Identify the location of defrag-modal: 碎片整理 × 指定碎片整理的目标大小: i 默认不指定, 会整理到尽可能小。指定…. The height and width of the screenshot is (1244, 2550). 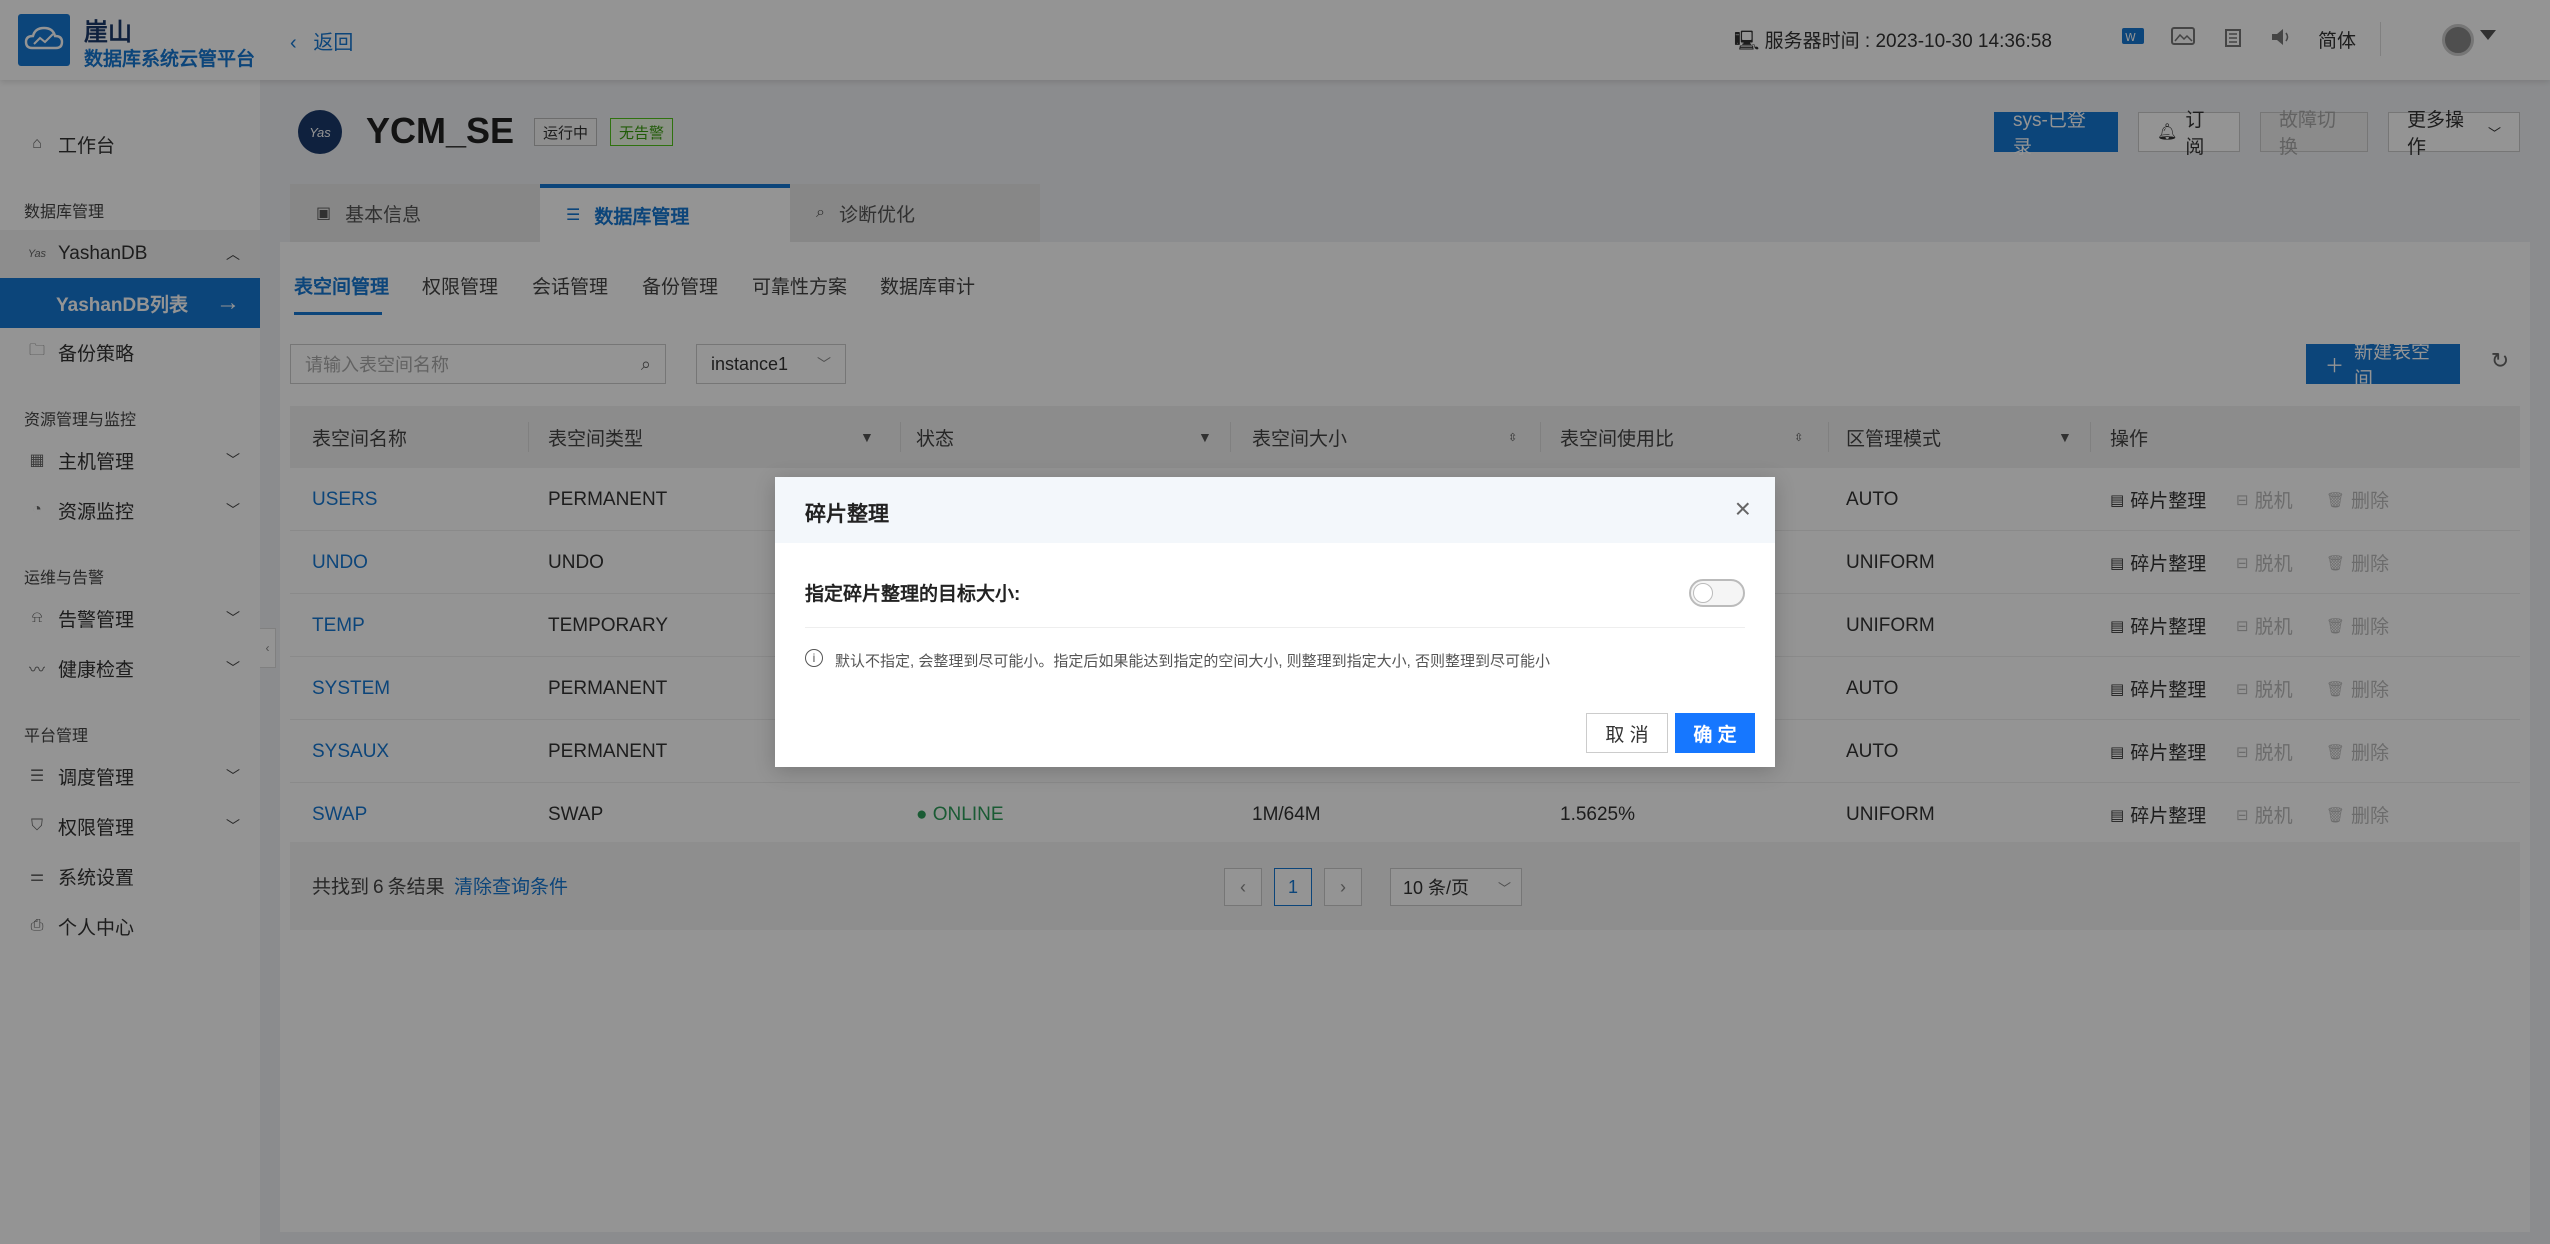
(1275, 622).